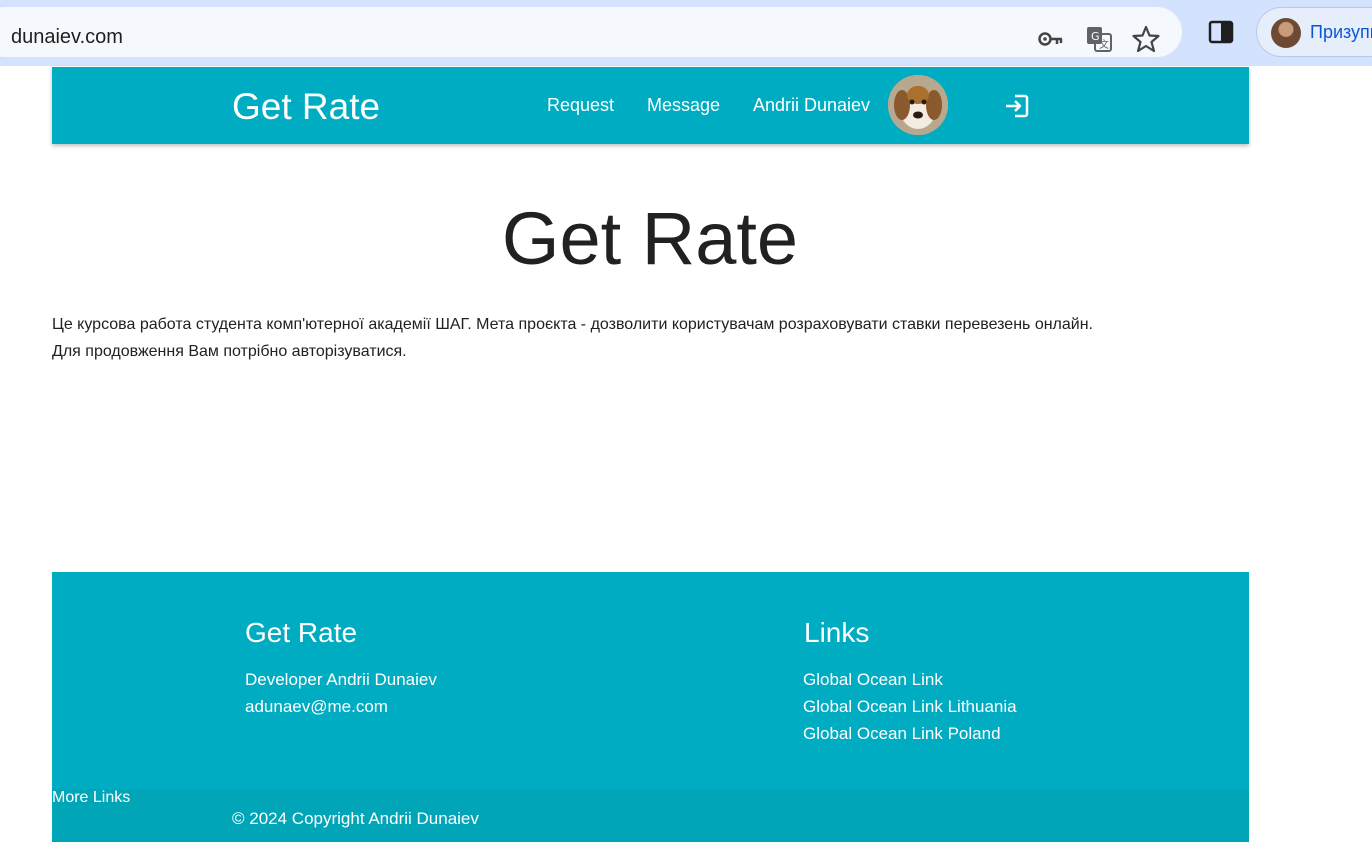 The image size is (1372, 842). What do you see at coordinates (837, 632) in the screenshot?
I see `footer-links-title: Links` at bounding box center [837, 632].